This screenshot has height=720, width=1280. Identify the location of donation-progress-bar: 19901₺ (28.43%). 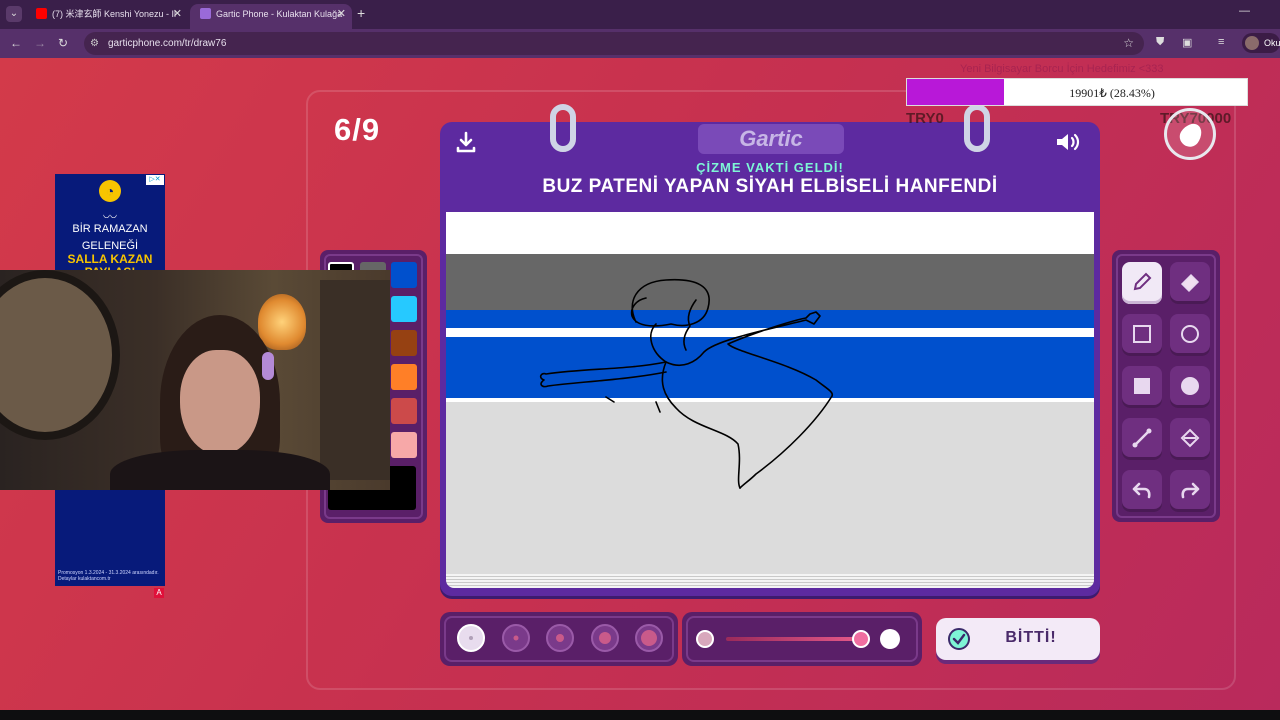
(1077, 92).